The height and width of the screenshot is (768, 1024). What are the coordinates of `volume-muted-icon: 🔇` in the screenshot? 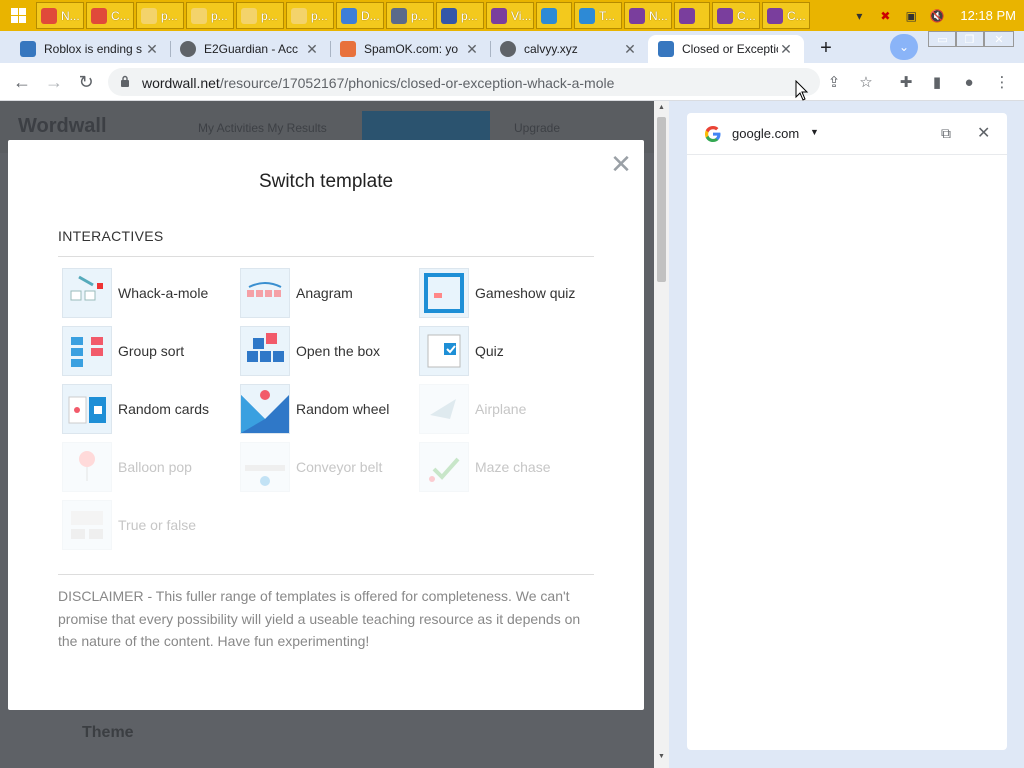 It's located at (937, 16).